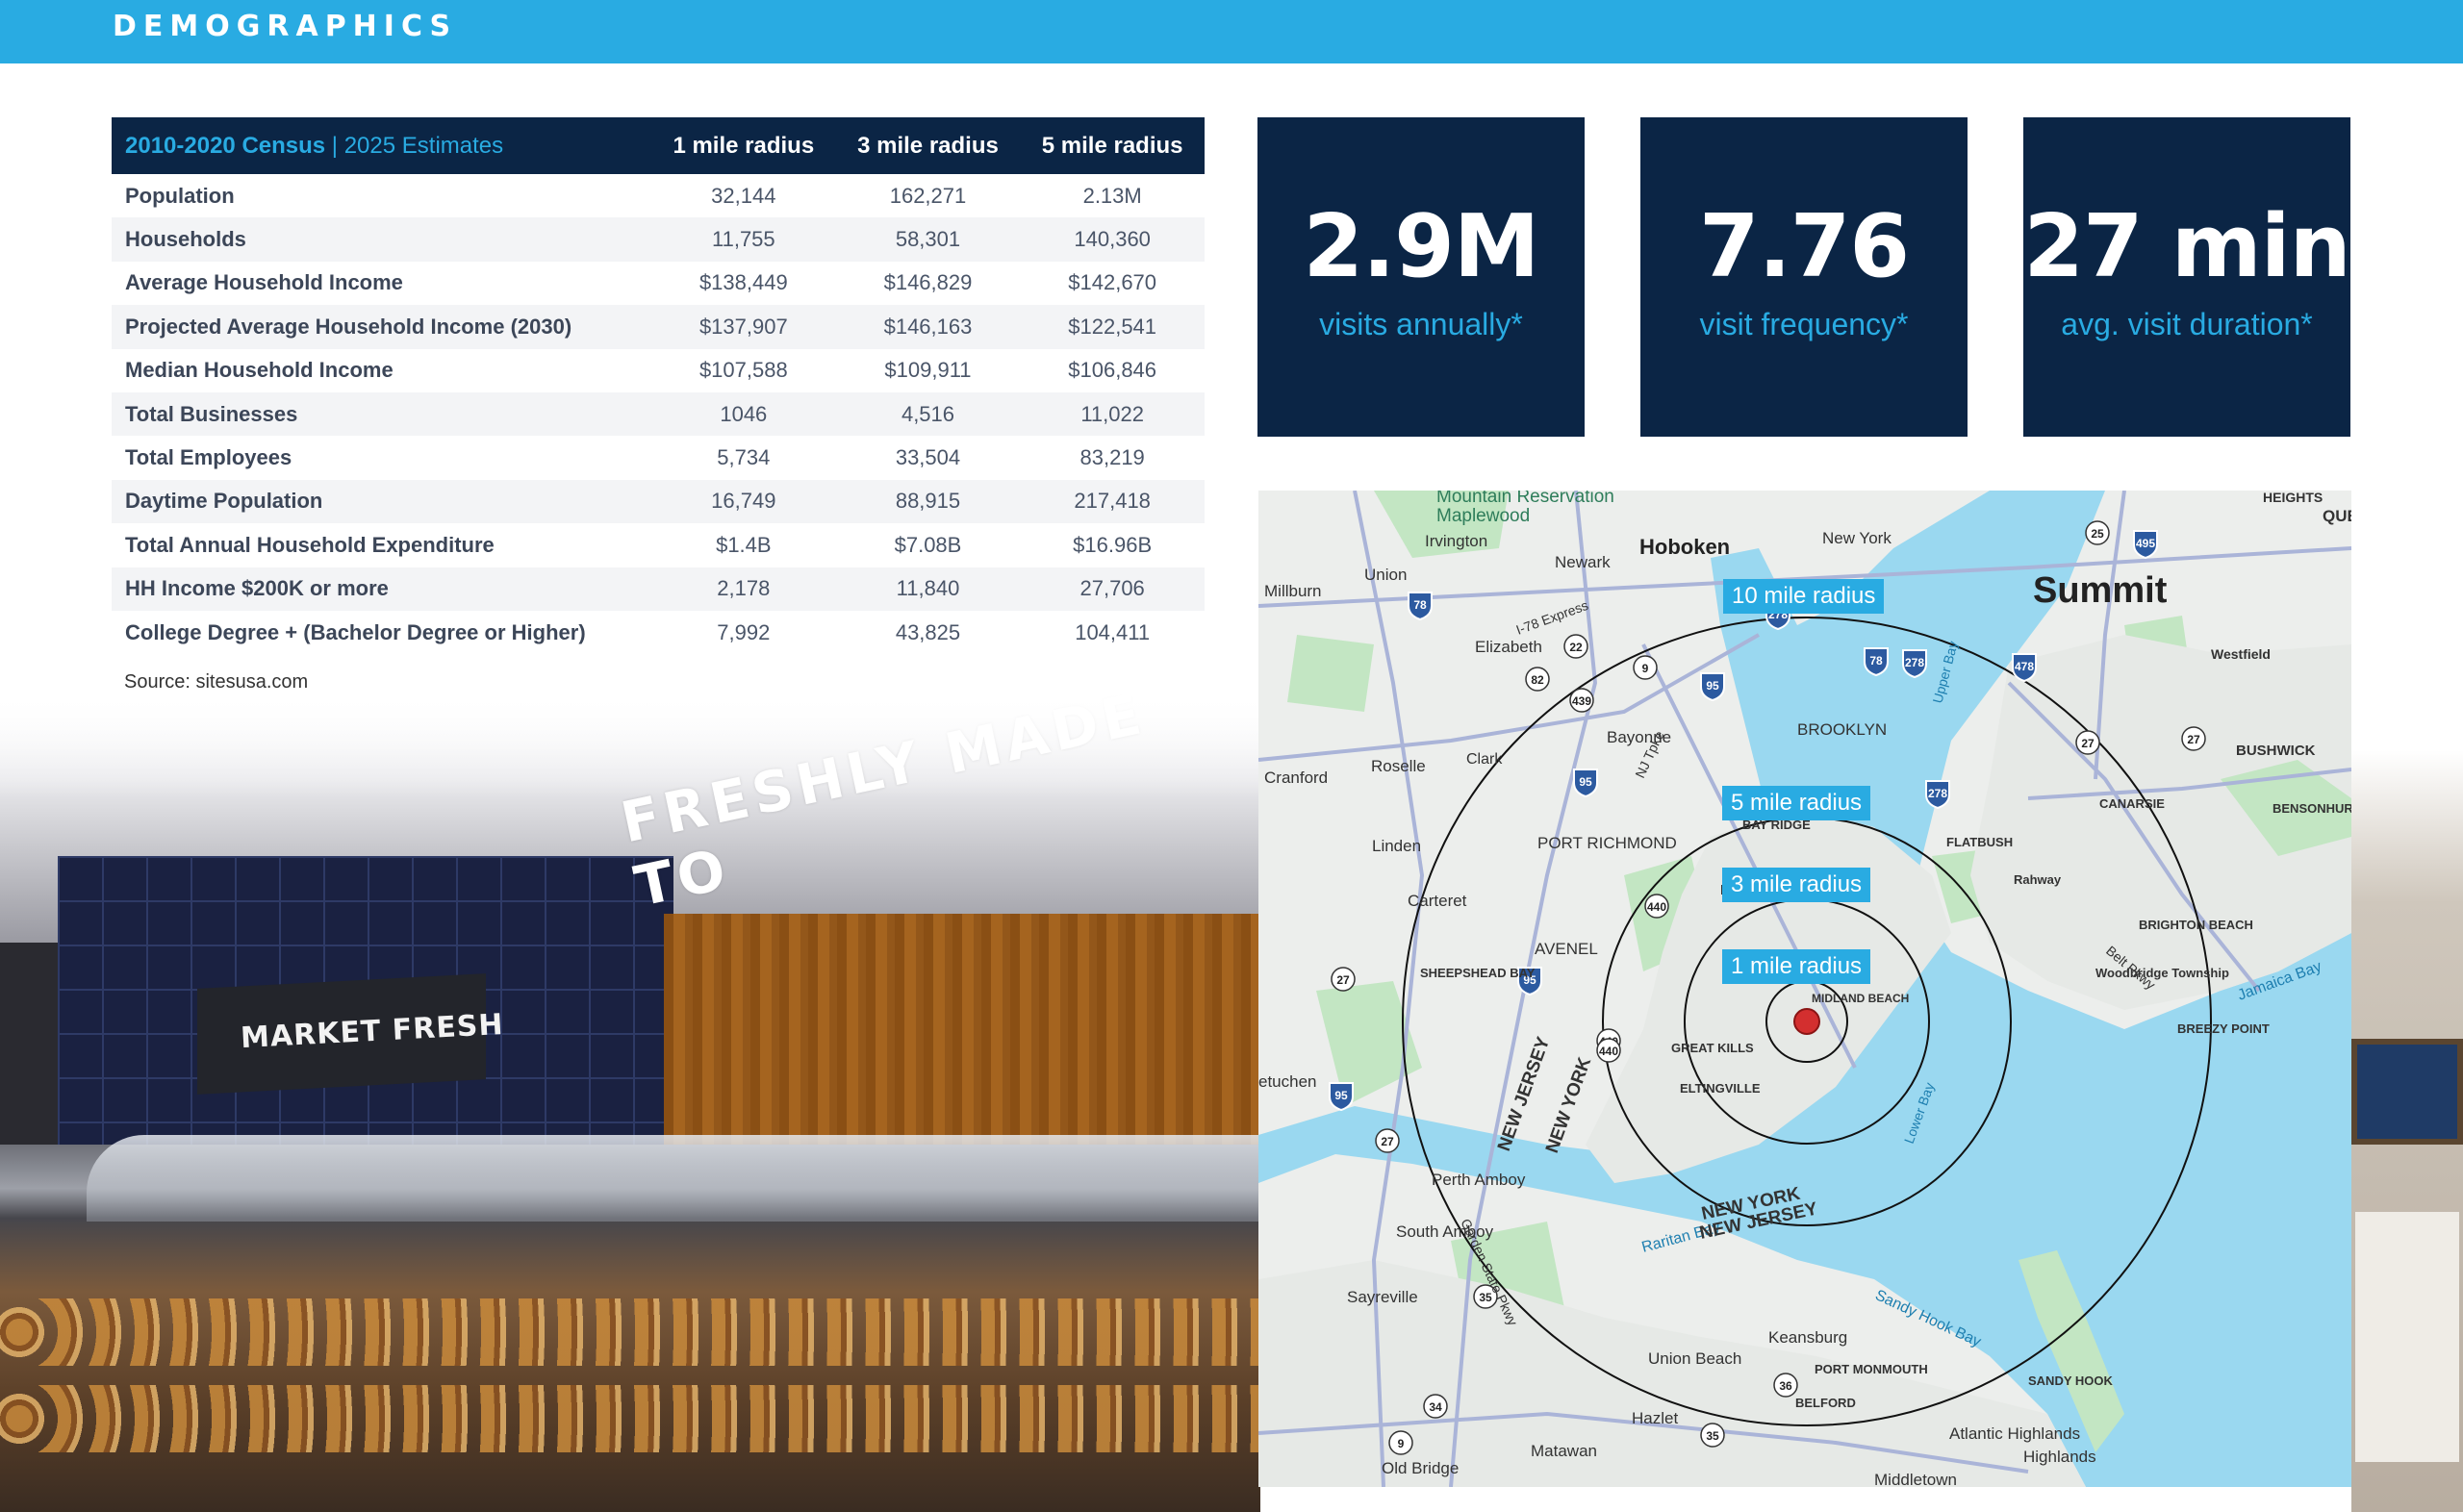 The image size is (2463, 1512). What do you see at coordinates (180, 196) in the screenshot?
I see `row-label: Population` at bounding box center [180, 196].